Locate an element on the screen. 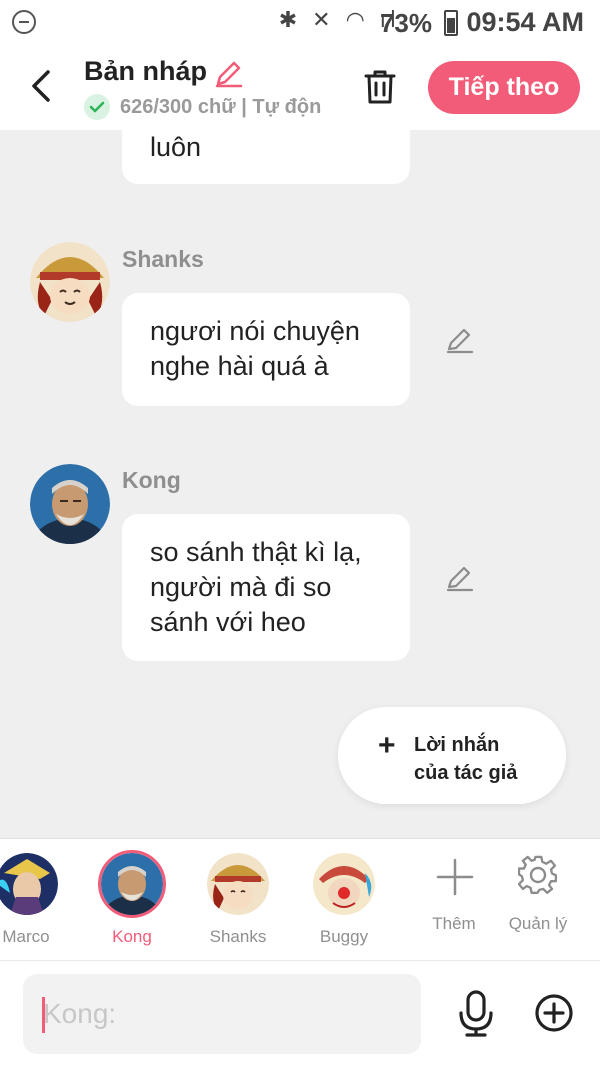 The width and height of the screenshot is (600, 1068). gear-icon is located at coordinates (538, 875).